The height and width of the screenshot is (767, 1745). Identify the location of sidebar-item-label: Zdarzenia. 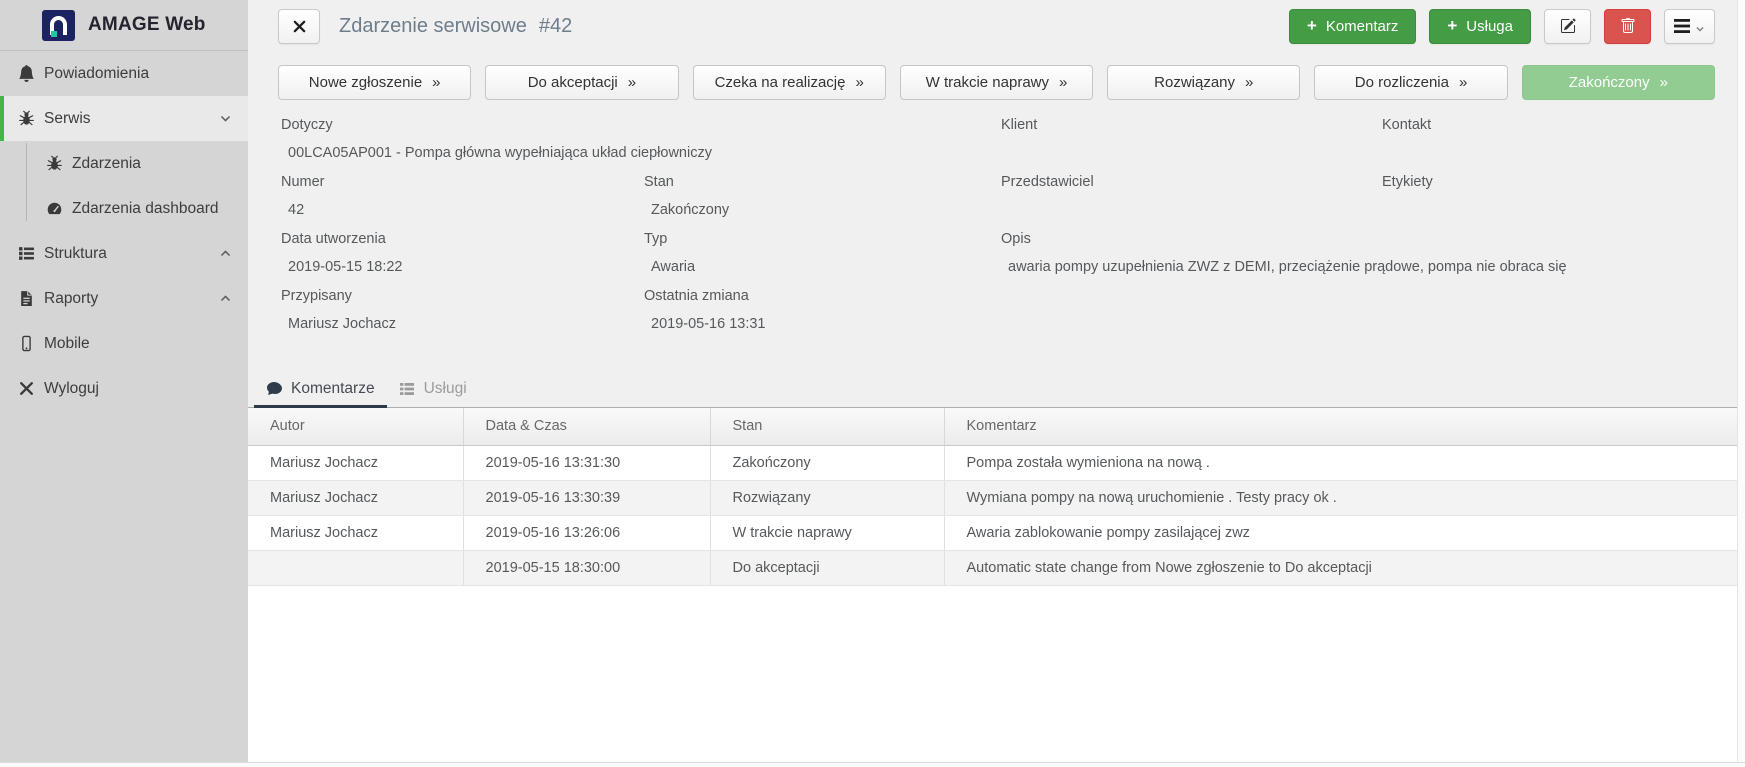
(106, 163).